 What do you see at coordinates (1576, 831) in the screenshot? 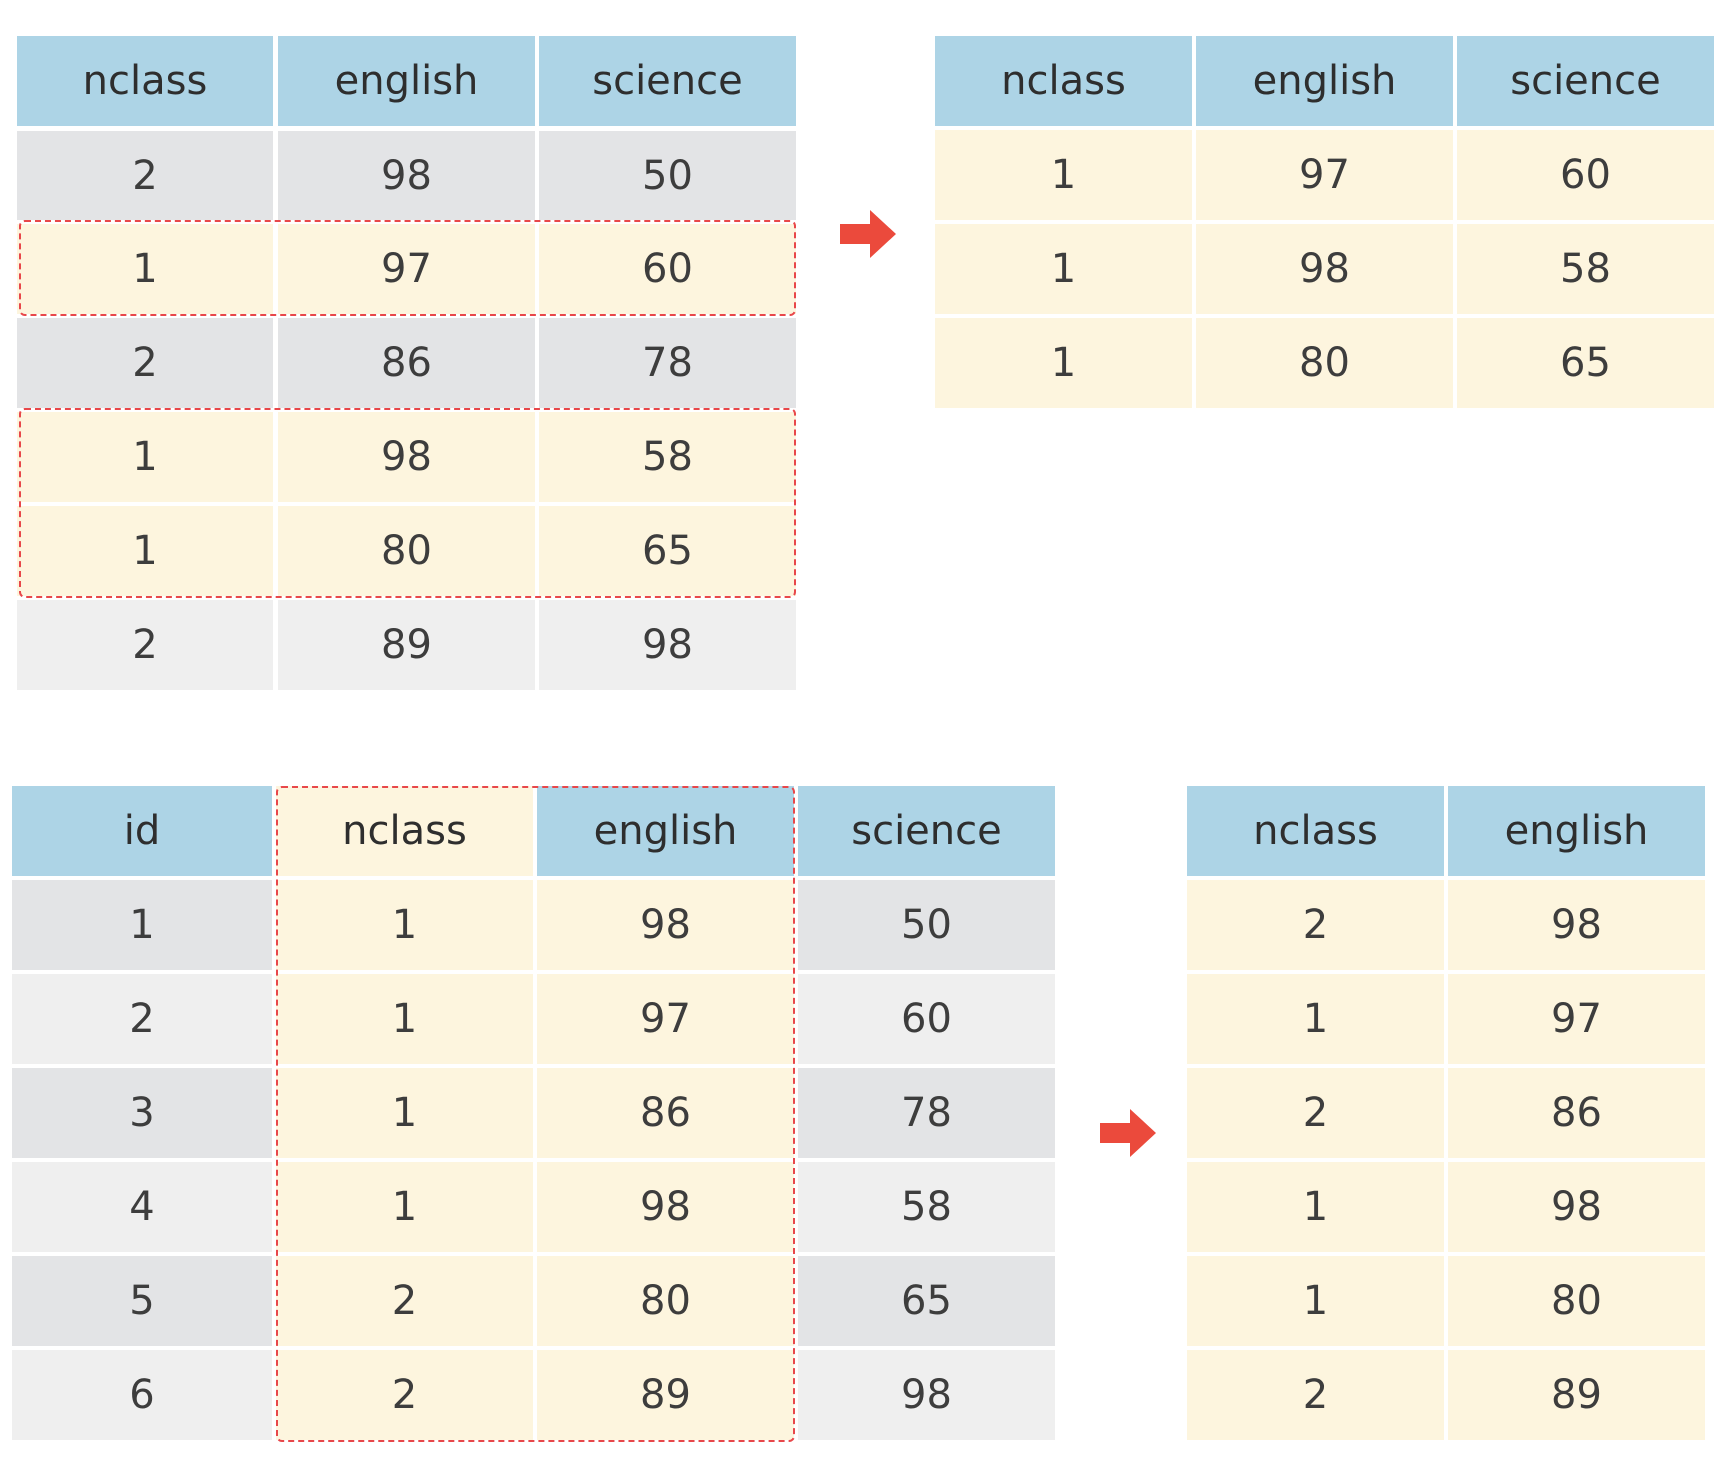
I see `table4-header-english: english` at bounding box center [1576, 831].